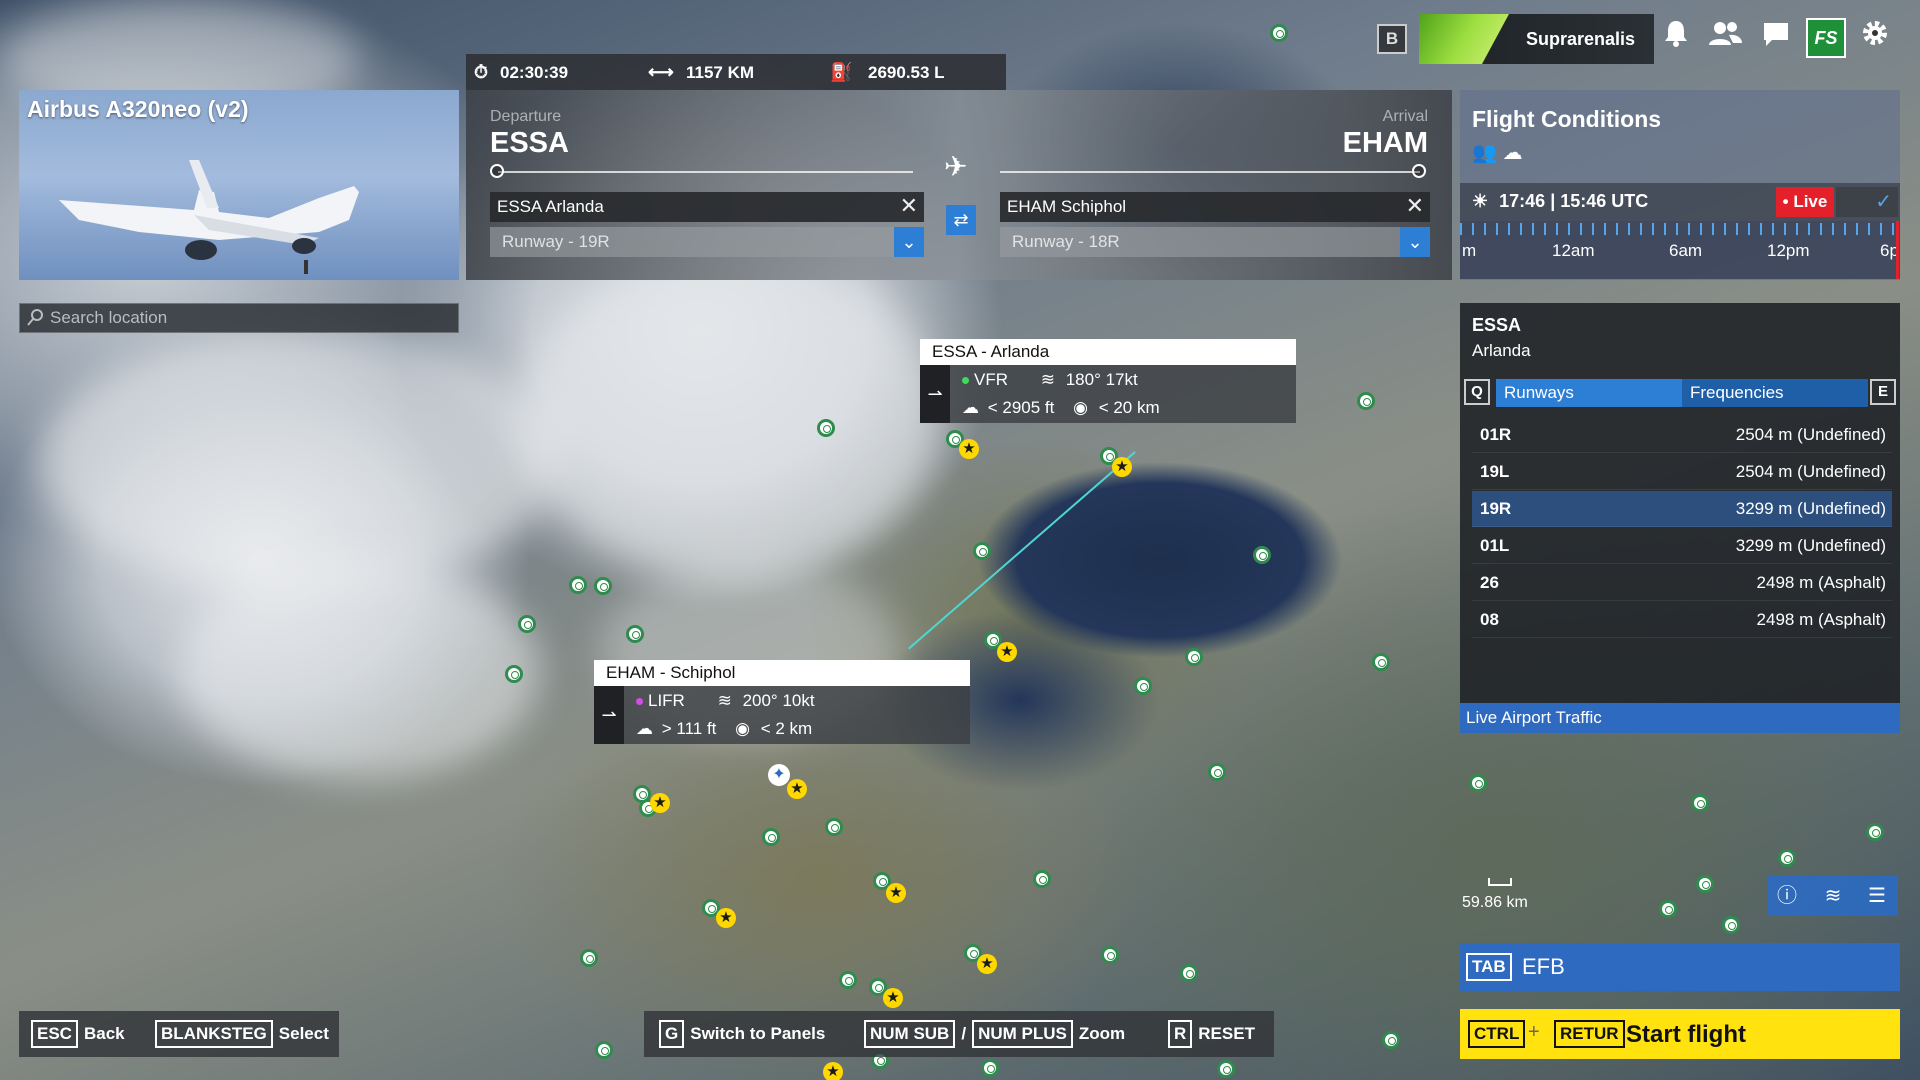 Image resolution: width=1920 pixels, height=1080 pixels. Describe the element at coordinates (1680, 229) in the screenshot. I see `timeline-ticks` at that location.